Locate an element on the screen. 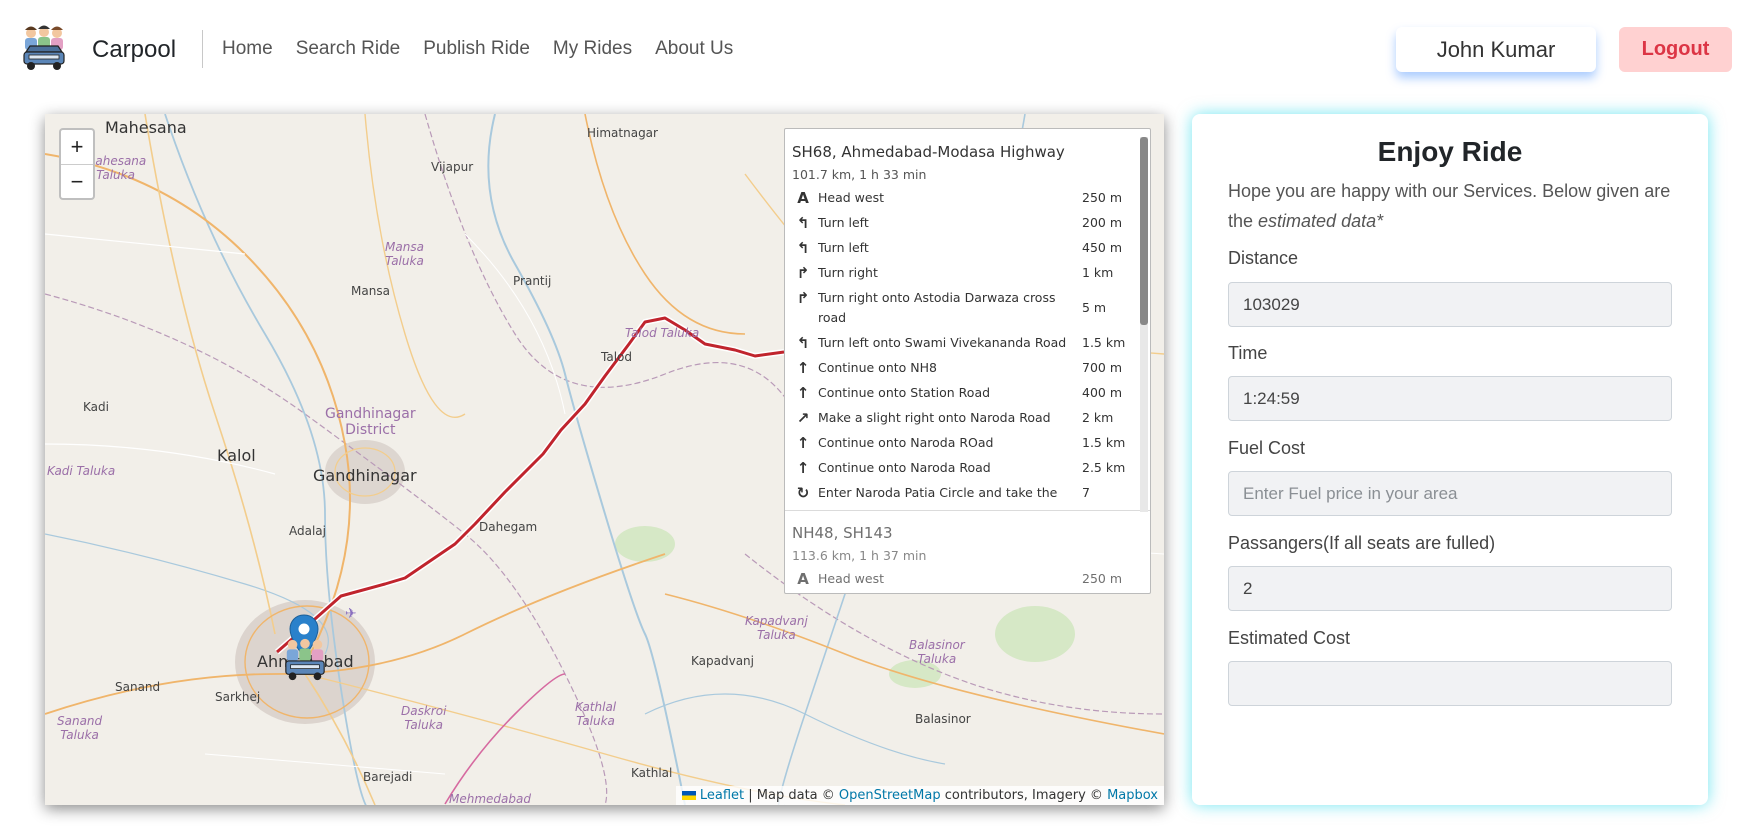 This screenshot has height=833, width=1755. map-label-talod-taluka: Talod Taluka is located at coordinates (662, 333).